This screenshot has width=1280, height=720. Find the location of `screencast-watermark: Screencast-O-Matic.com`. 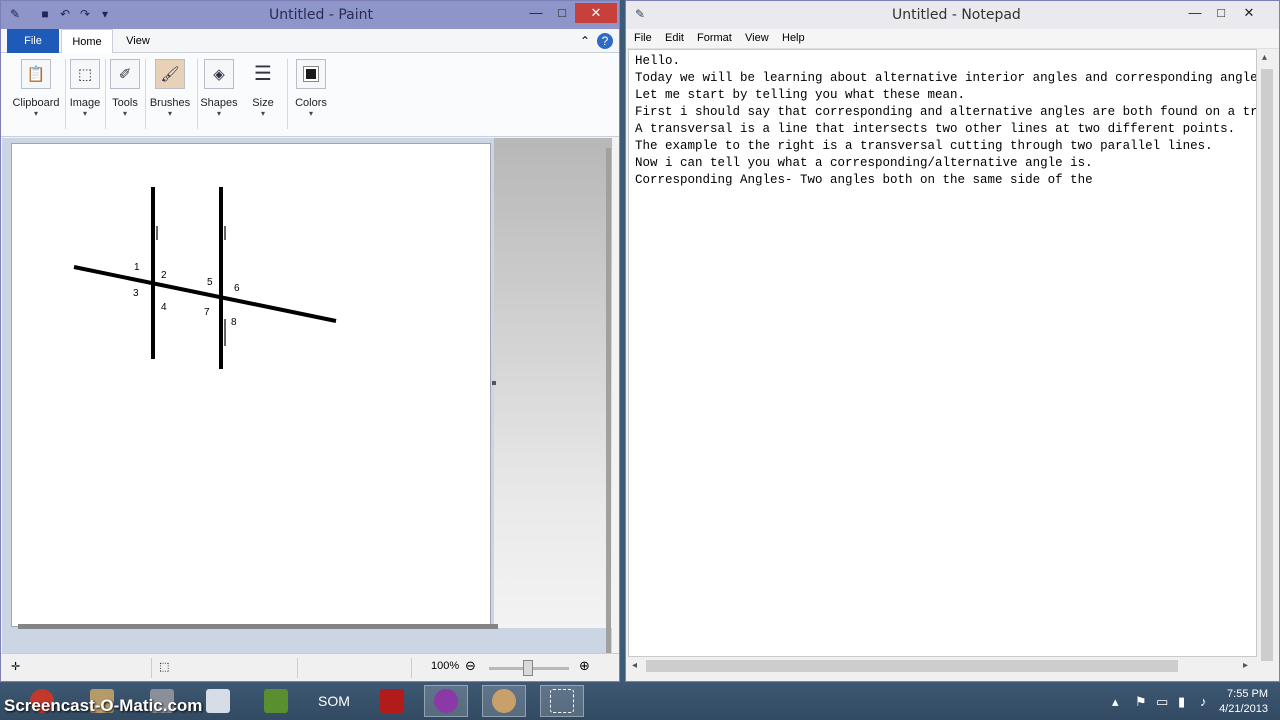

screencast-watermark: Screencast-O-Matic.com is located at coordinates (103, 705).